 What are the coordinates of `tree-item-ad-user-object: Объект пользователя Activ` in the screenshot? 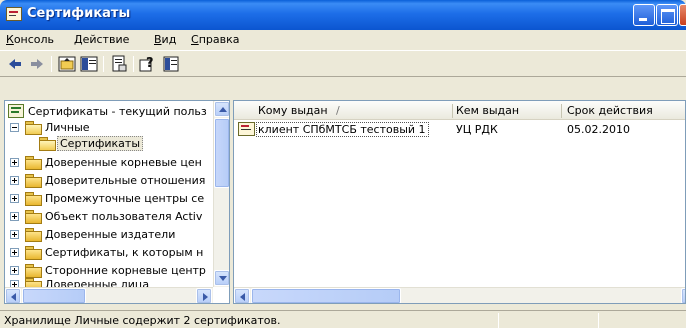 It's located at (113, 217).